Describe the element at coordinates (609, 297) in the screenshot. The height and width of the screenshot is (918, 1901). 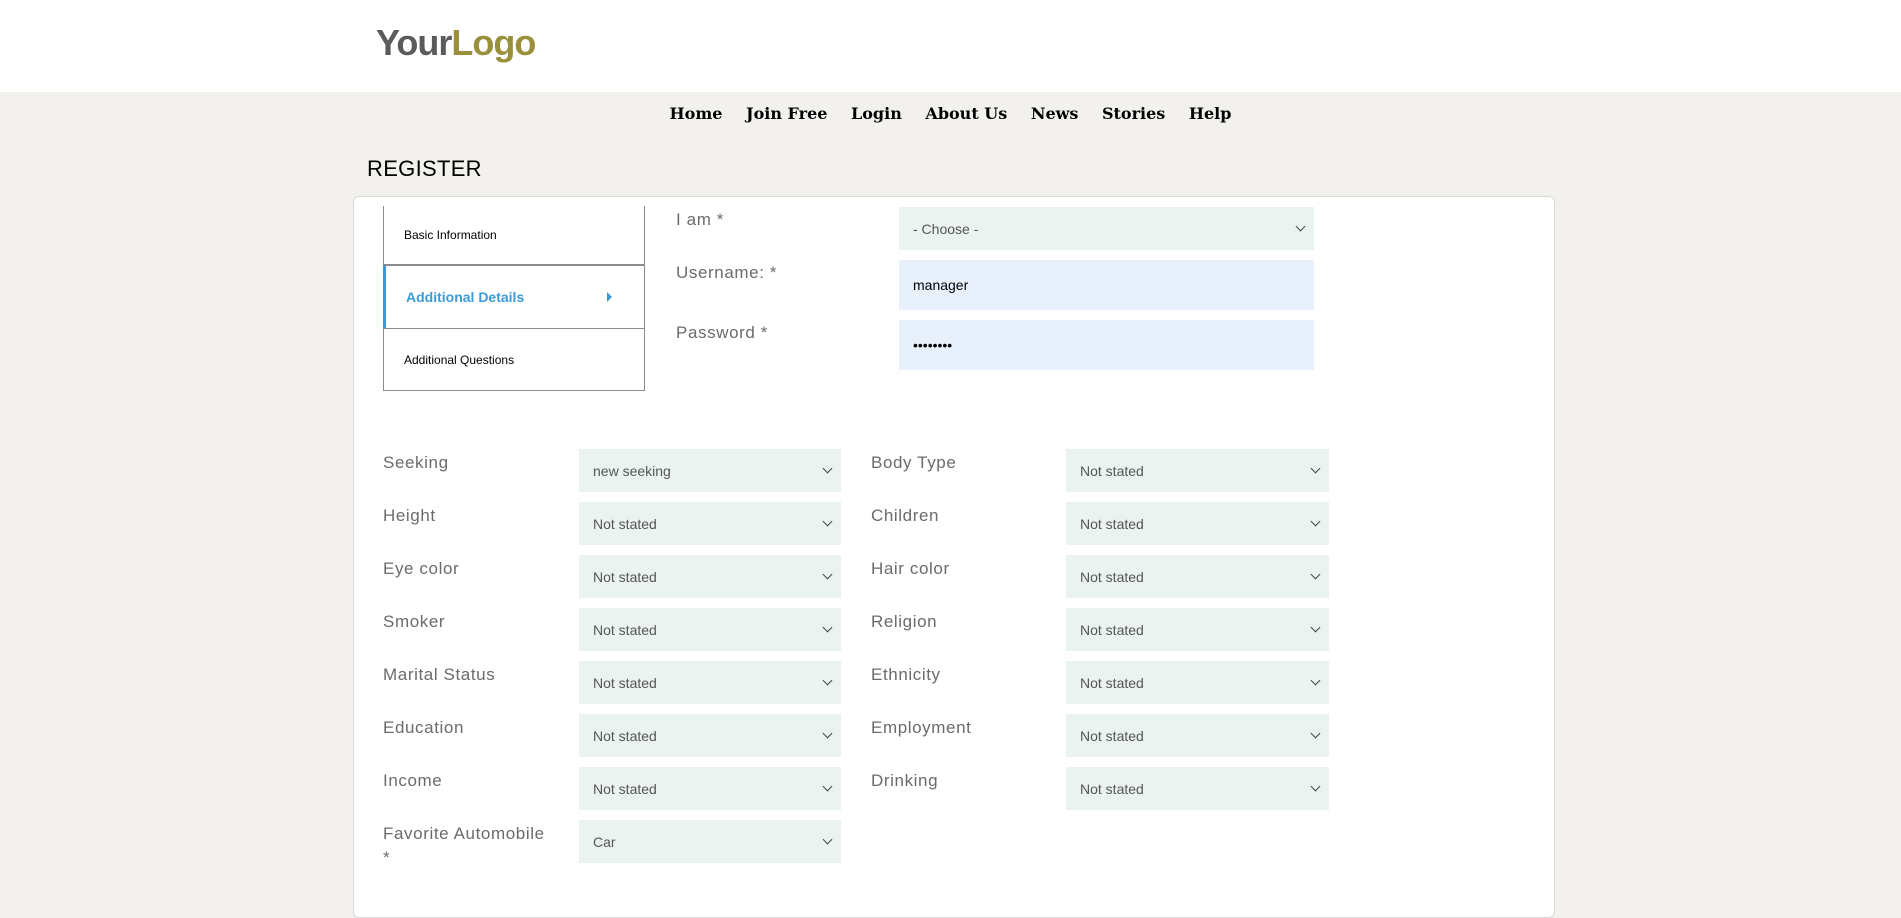
I see `caret-right-icon` at that location.